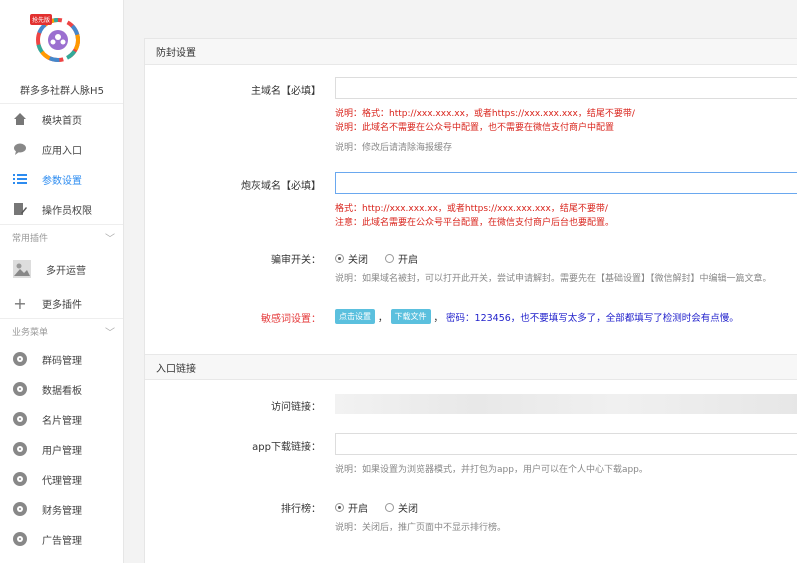 The image size is (797, 563). I want to click on section-title: 防封设置, so click(176, 53).